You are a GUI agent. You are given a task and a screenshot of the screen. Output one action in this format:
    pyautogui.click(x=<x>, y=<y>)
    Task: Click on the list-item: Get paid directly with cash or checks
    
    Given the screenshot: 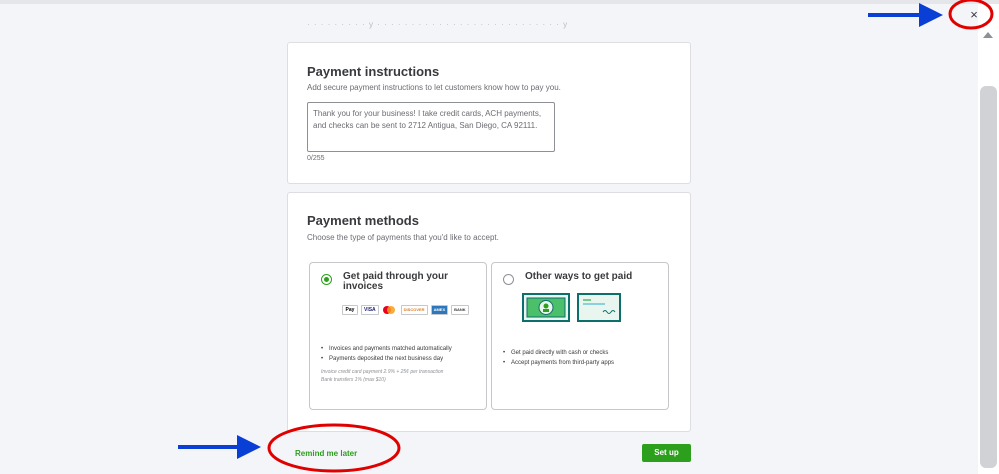 What is the action you would take?
    pyautogui.click(x=587, y=353)
    